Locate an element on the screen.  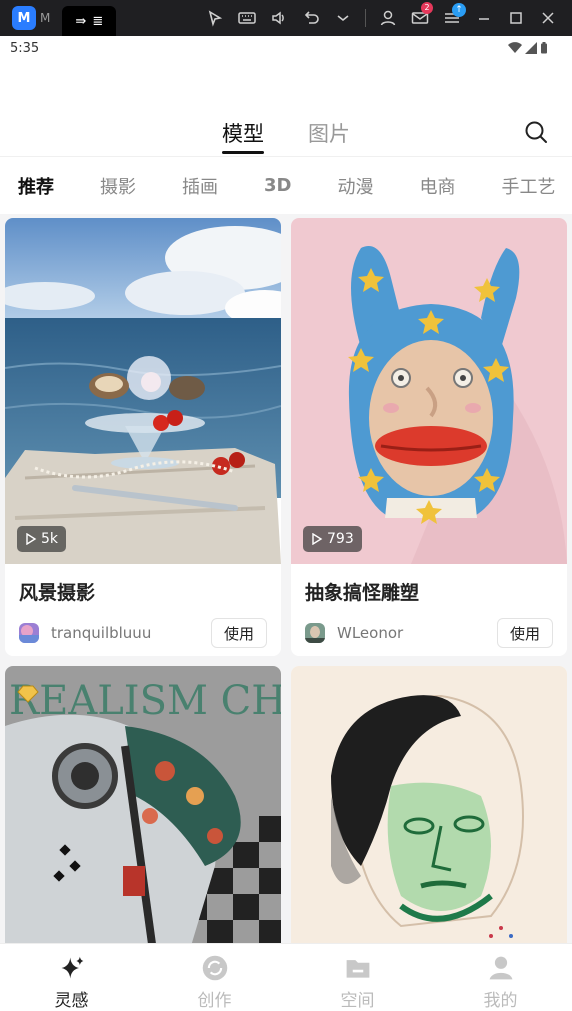
menu-icon: ↑ is located at coordinates (452, 18).